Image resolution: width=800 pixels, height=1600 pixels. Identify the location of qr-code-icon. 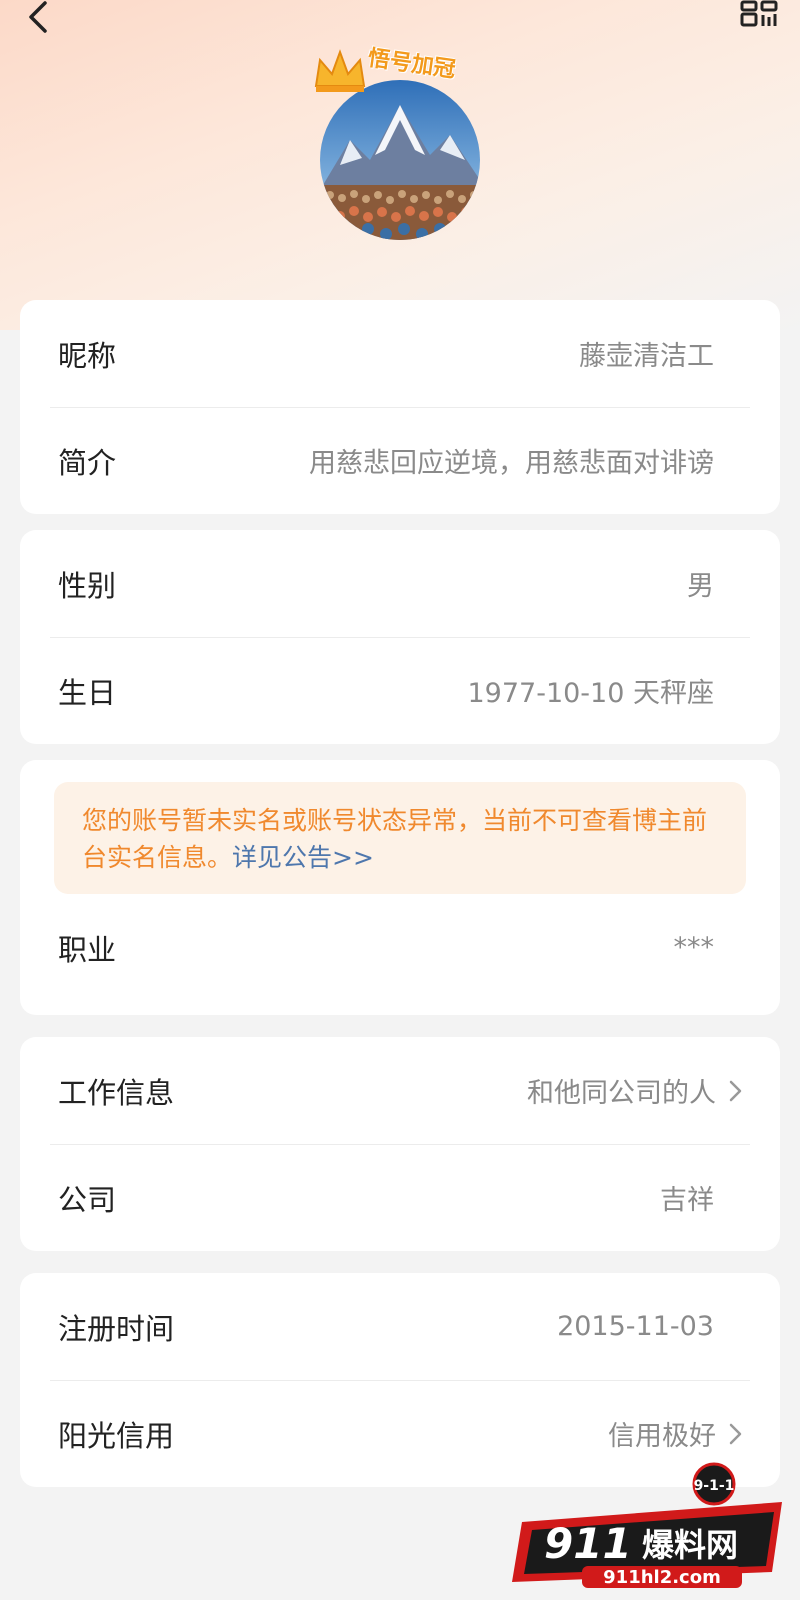
(759, 13).